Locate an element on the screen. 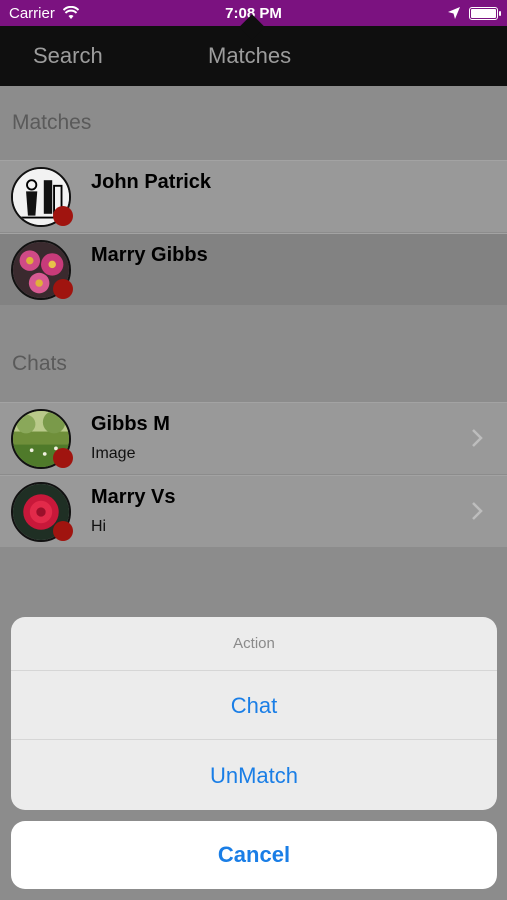 The image size is (507, 900). chats-section-header: Chats is located at coordinates (39, 363).